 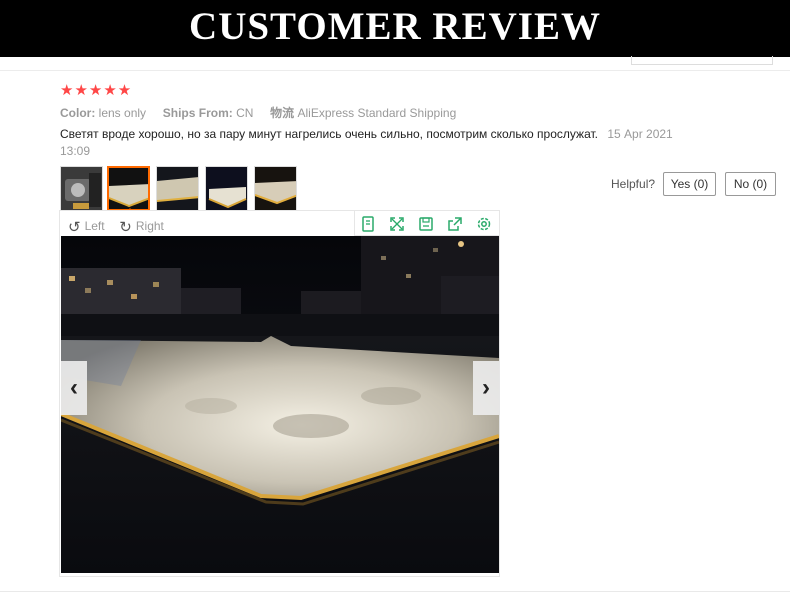 What do you see at coordinates (377, 113) in the screenshot?
I see `shipping-value: AliExpress Standard Shipping` at bounding box center [377, 113].